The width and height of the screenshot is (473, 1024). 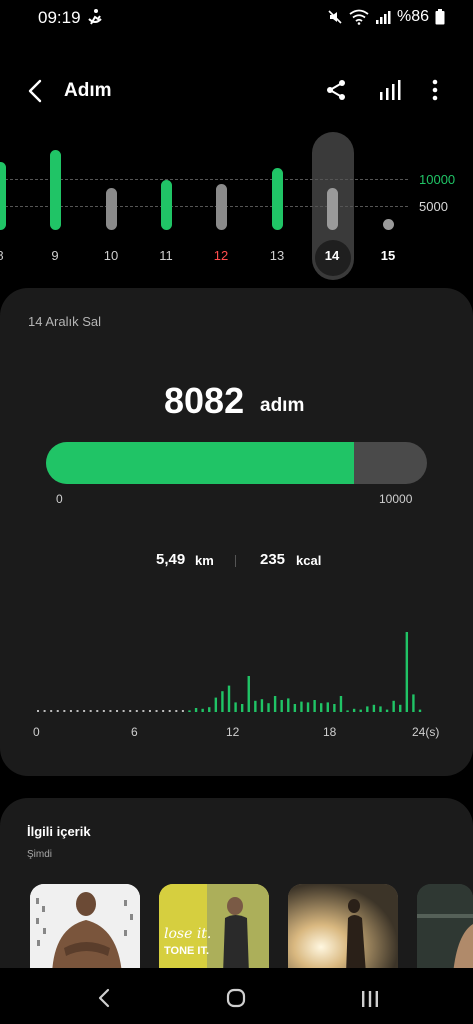 I want to click on related-content-subtitle: Şimdi, so click(x=40, y=854).